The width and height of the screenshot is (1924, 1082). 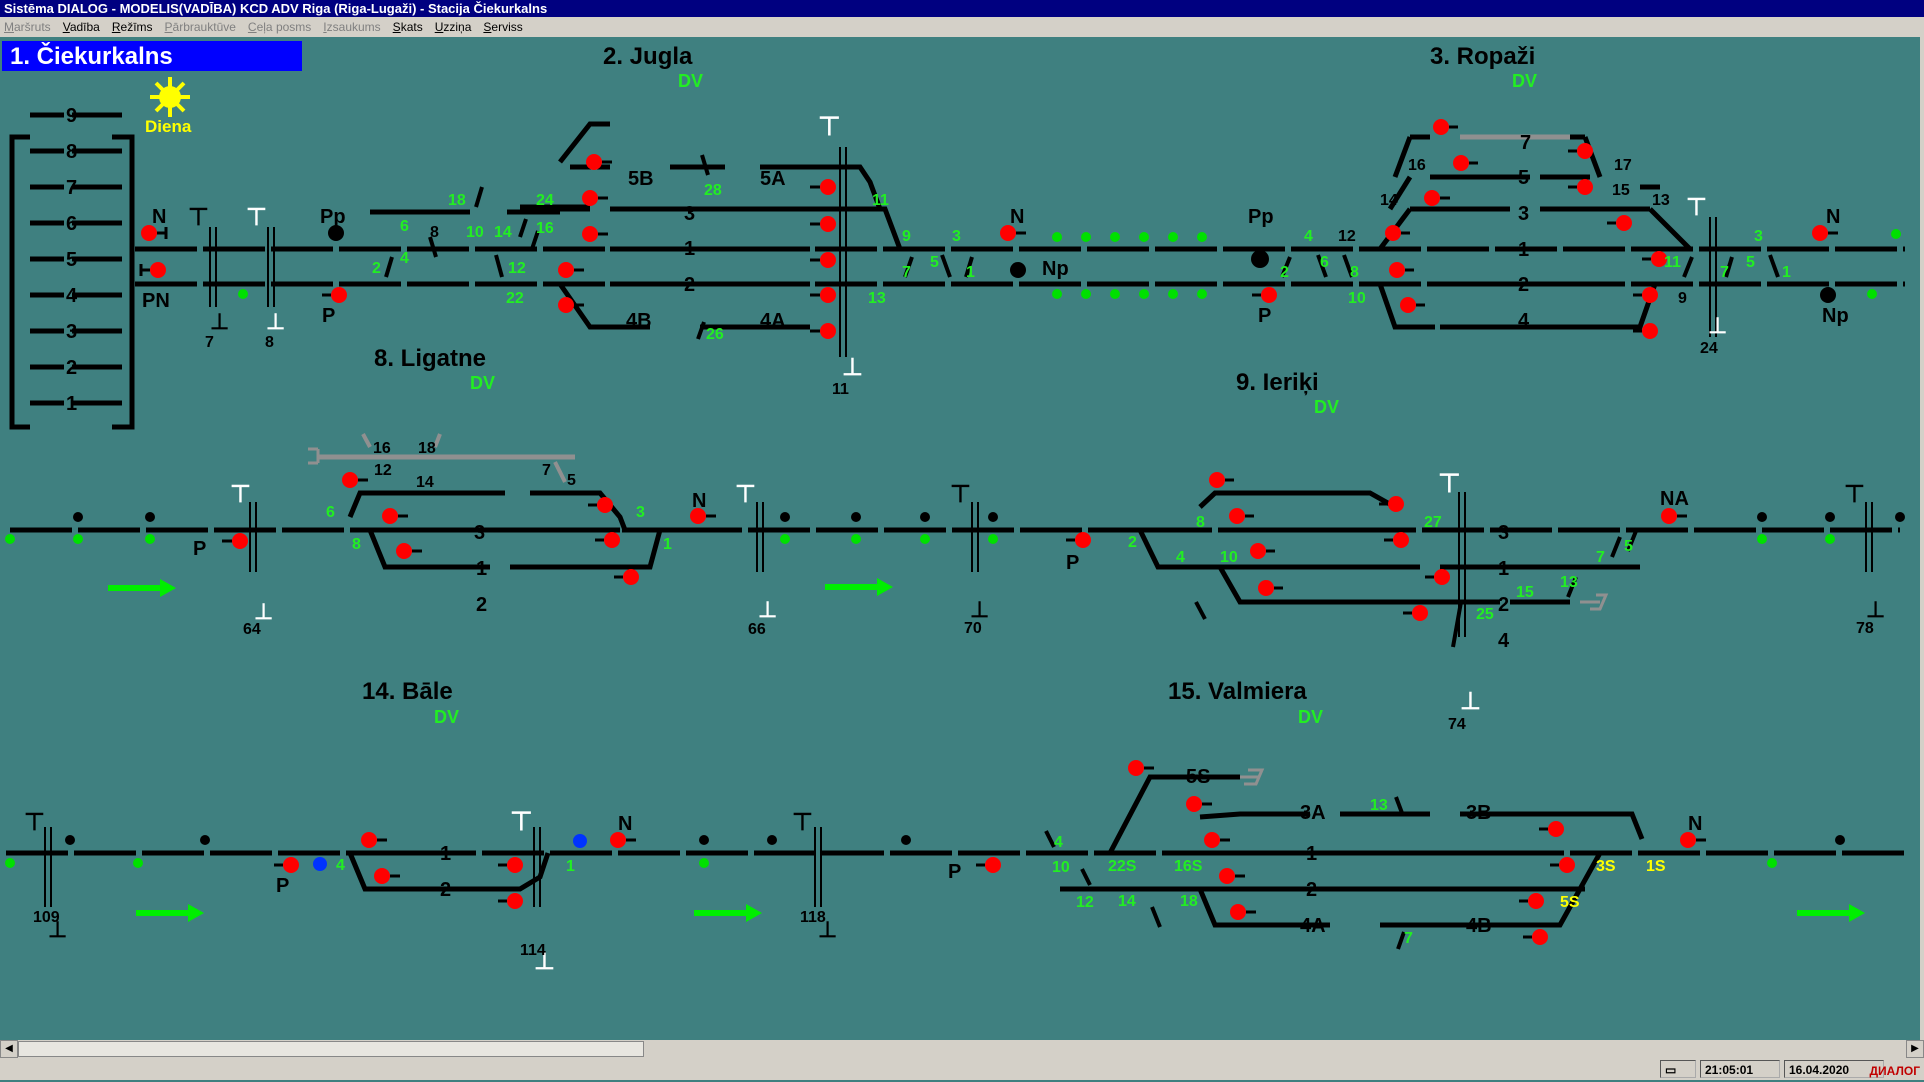 I want to click on ladder-label: 7, so click(x=71, y=188).